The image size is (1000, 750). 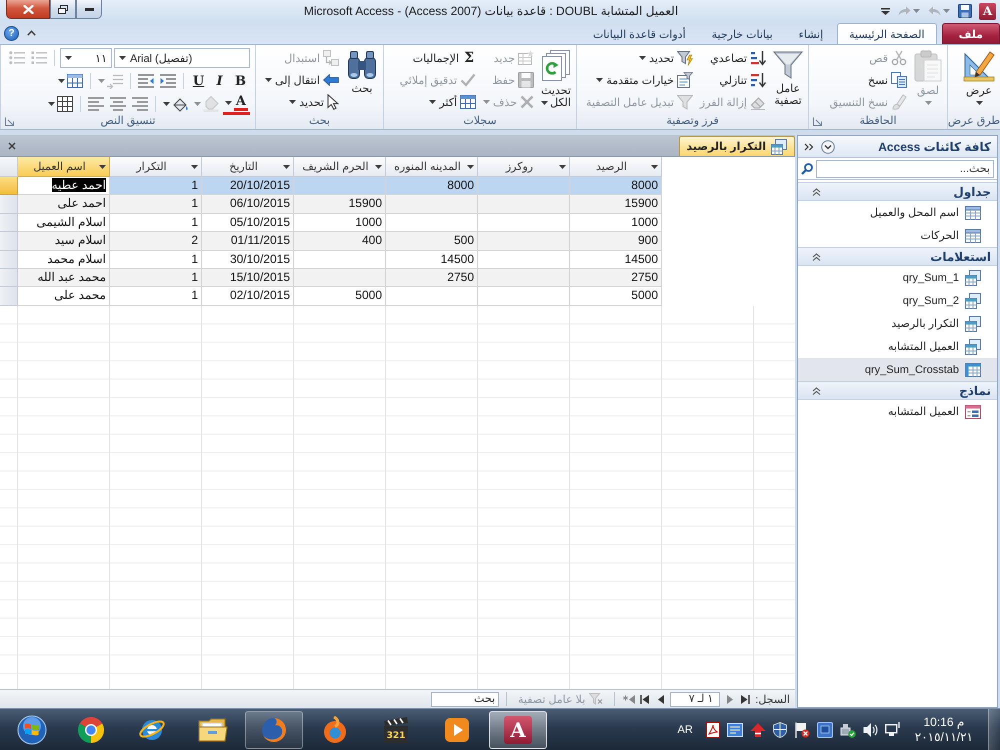 What do you see at coordinates (897, 191) in the screenshot?
I see `nav-group-header: جداول` at bounding box center [897, 191].